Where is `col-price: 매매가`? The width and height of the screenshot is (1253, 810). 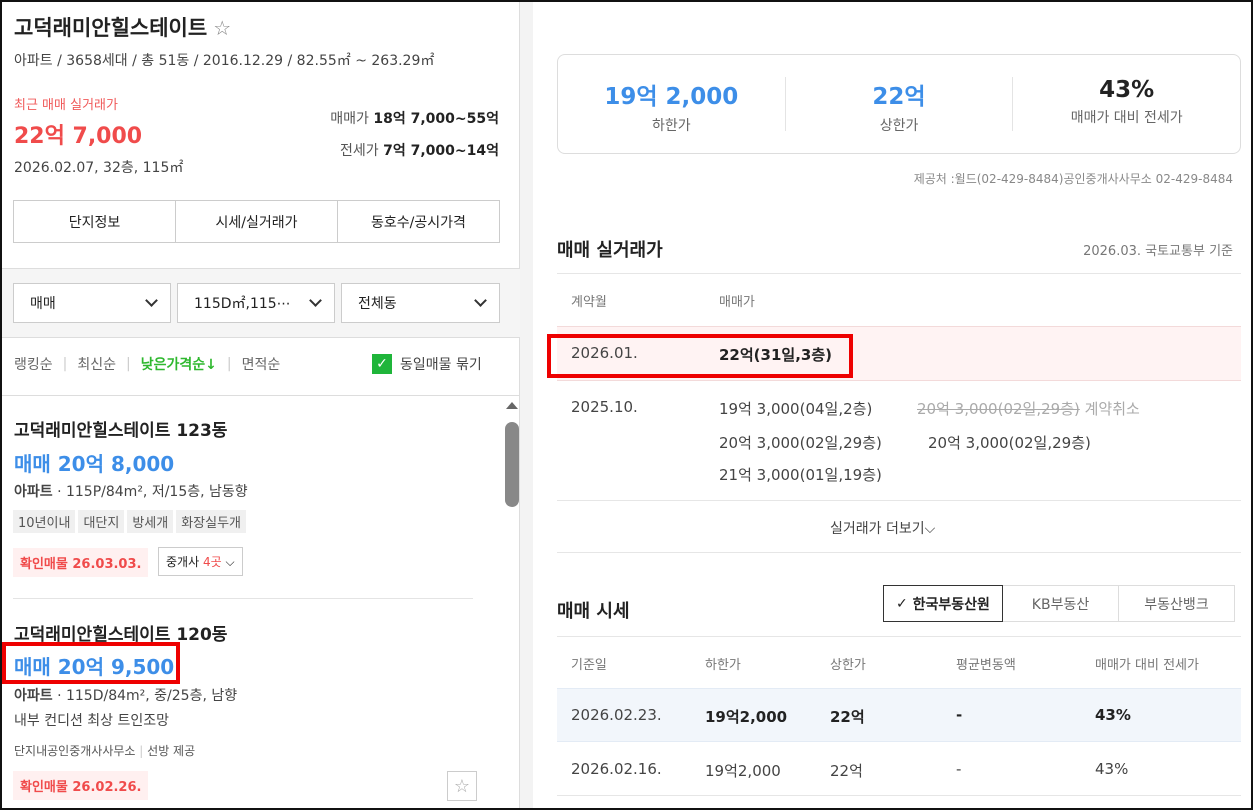
col-price: 매매가 is located at coordinates (737, 302).